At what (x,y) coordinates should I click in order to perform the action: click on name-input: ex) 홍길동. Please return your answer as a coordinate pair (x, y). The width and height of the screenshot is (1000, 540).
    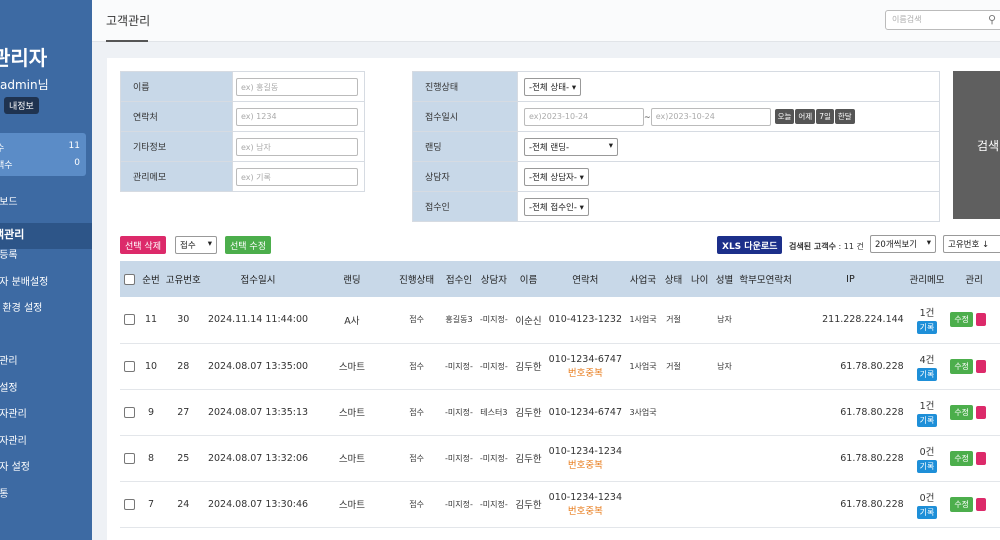
    Looking at the image, I should click on (297, 86).